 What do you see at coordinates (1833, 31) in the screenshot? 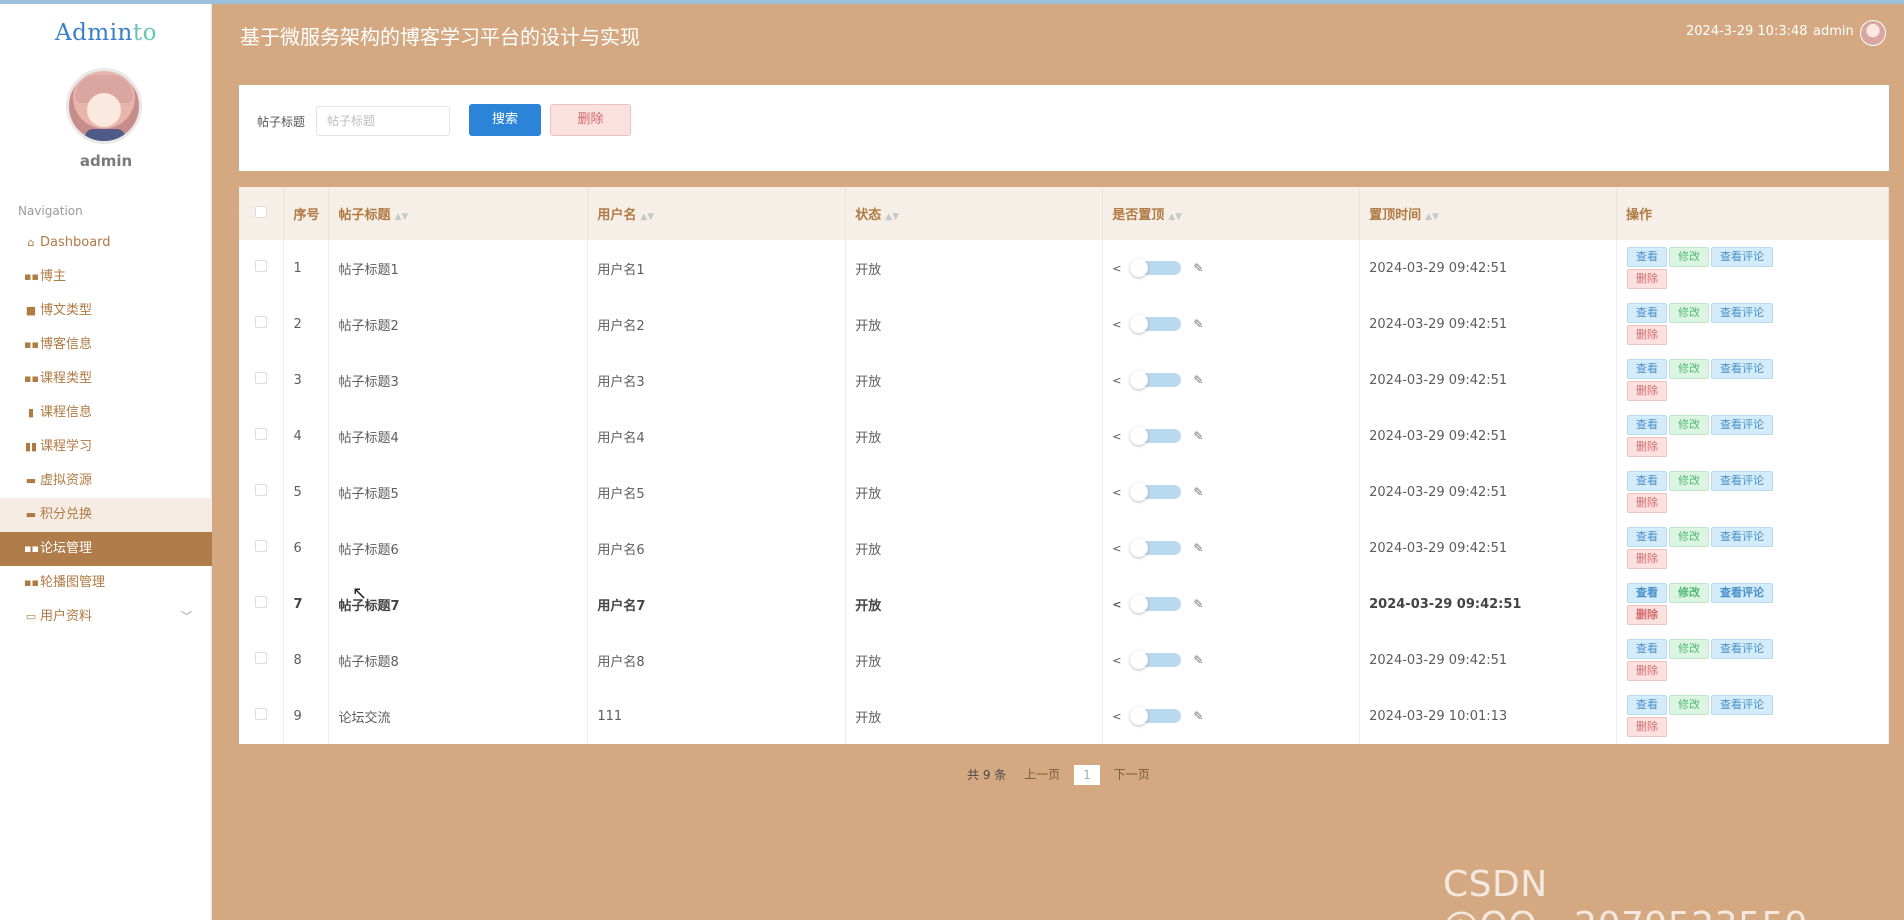
I see `header-username: admin` at bounding box center [1833, 31].